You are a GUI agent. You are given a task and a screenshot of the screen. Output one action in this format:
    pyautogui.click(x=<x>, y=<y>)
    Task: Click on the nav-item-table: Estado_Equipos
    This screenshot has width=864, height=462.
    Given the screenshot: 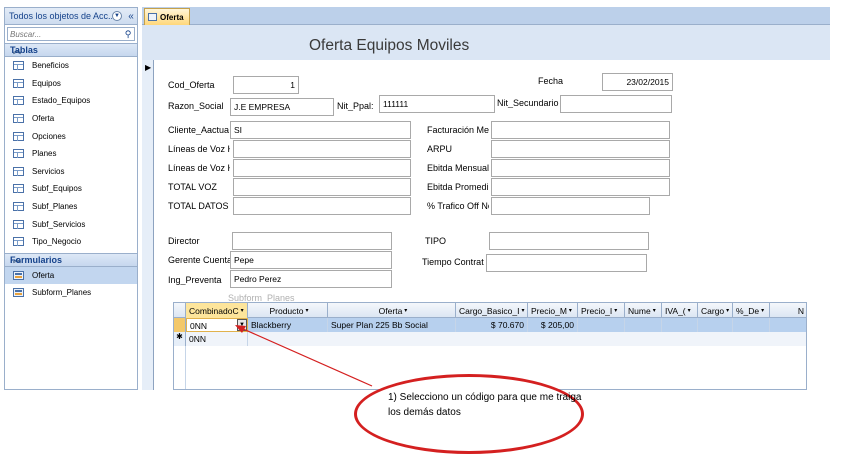 What is the action you would take?
    pyautogui.click(x=71, y=101)
    